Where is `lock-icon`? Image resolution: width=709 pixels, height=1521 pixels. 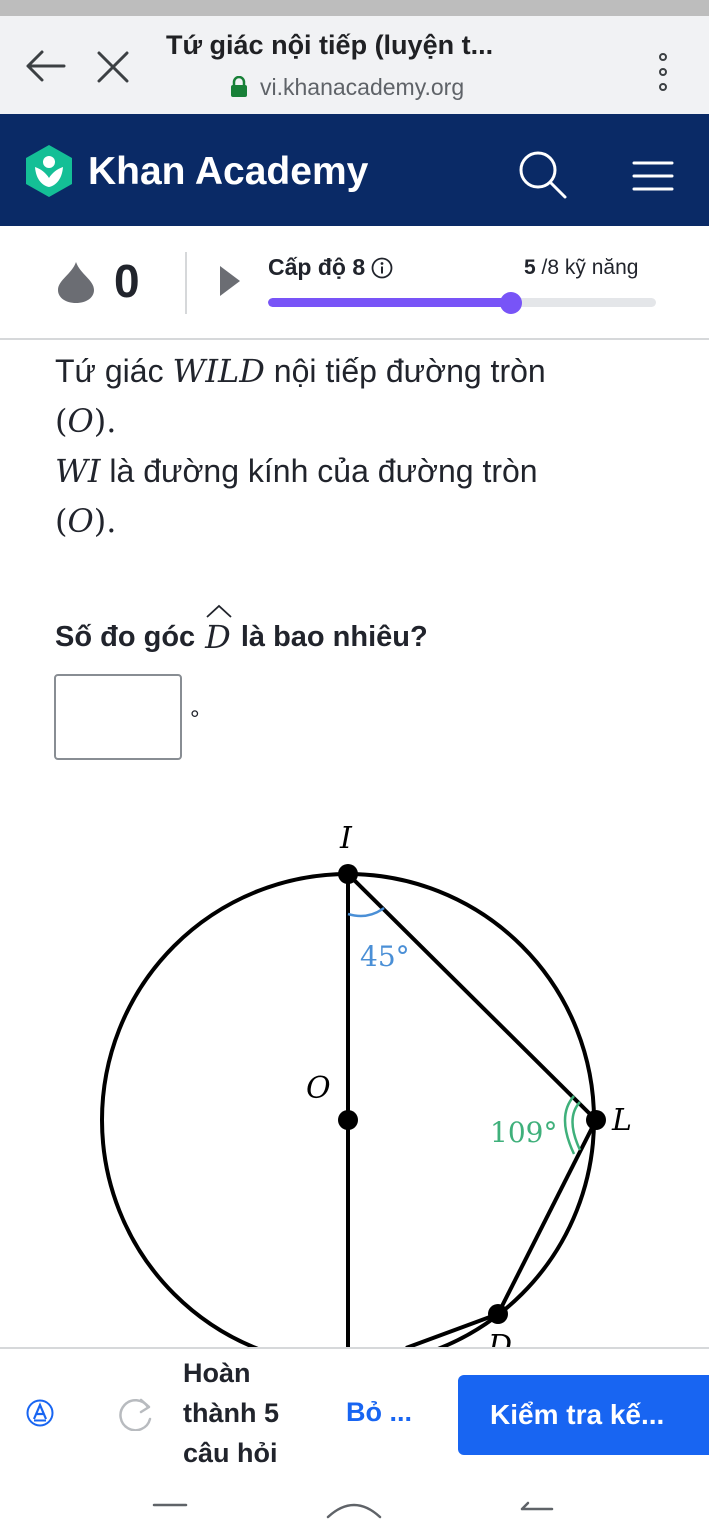
lock-icon is located at coordinates (239, 86).